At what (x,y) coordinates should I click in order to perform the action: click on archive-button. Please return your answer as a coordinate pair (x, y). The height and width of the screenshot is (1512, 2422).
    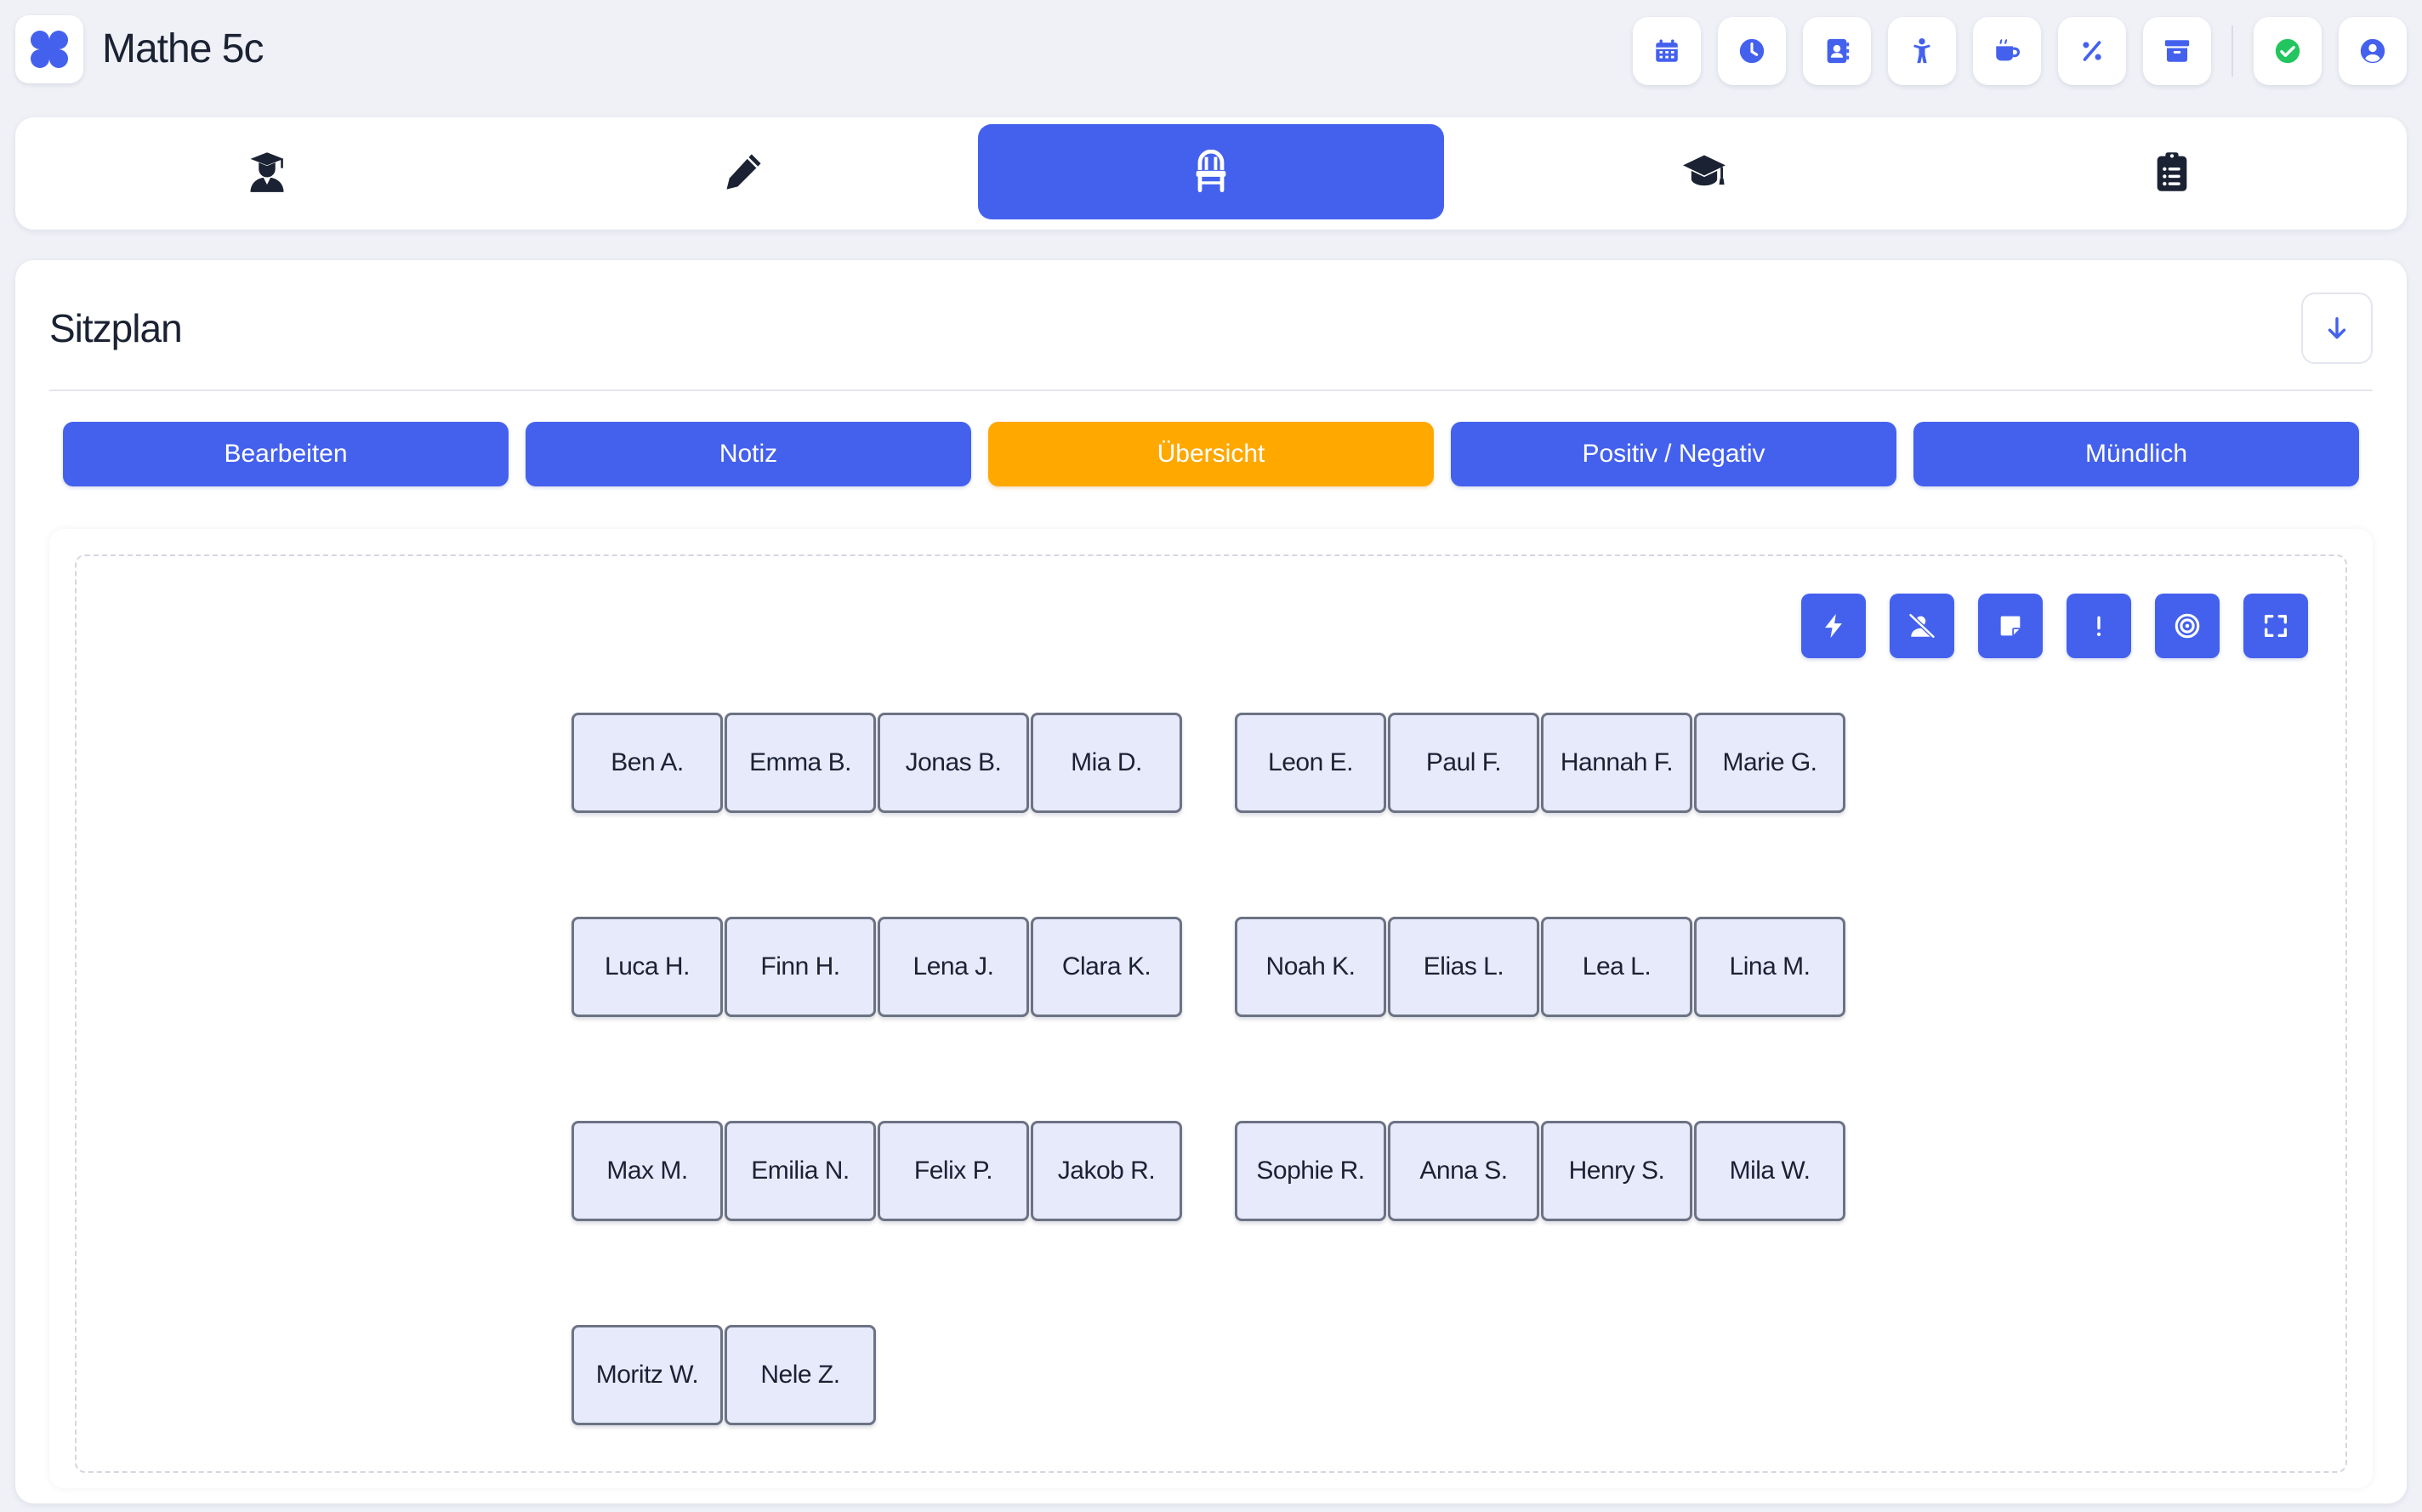
    Looking at the image, I should click on (2177, 51).